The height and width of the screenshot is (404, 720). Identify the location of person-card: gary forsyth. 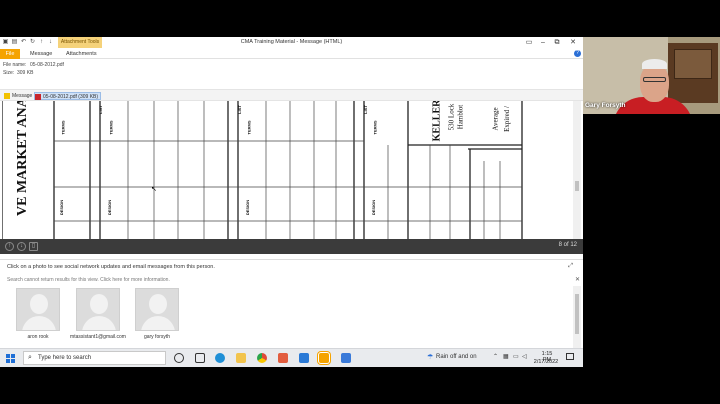
(157, 319).